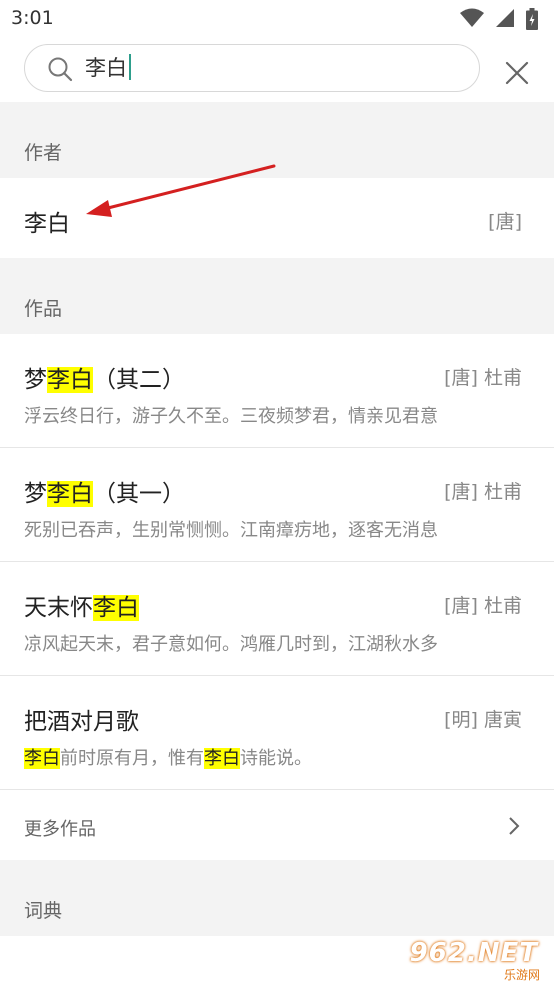 This screenshot has width=554, height=984. Describe the element at coordinates (231, 644) in the screenshot. I see `work-excerpt: 凉风起天末，君子意如何。鸿雁几时到，江湖秋水多` at that location.